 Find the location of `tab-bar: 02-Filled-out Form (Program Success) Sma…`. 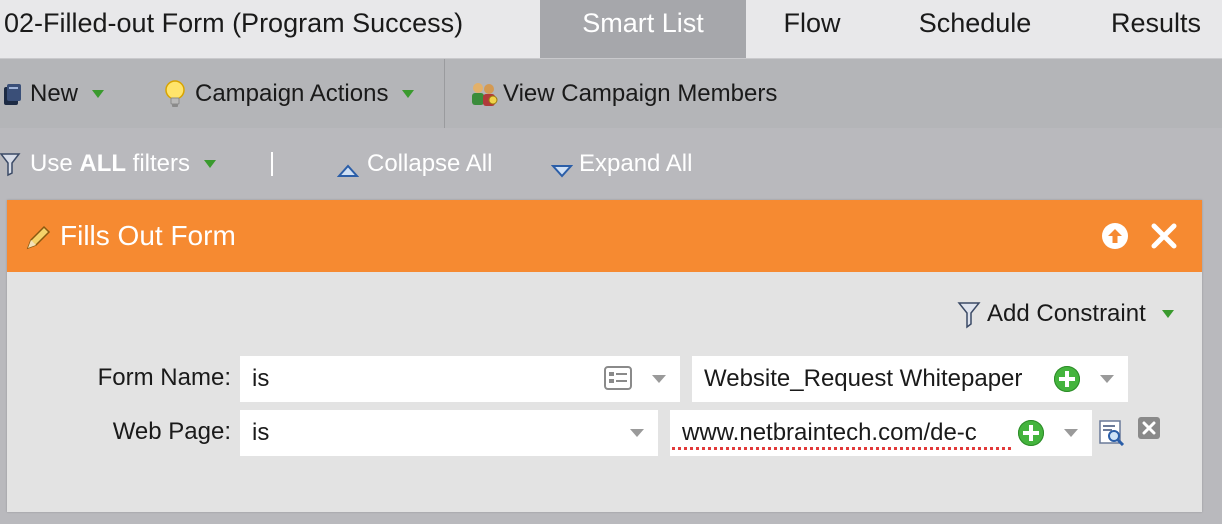

tab-bar: 02-Filled-out Form (Program Success) Sma… is located at coordinates (611, 29).